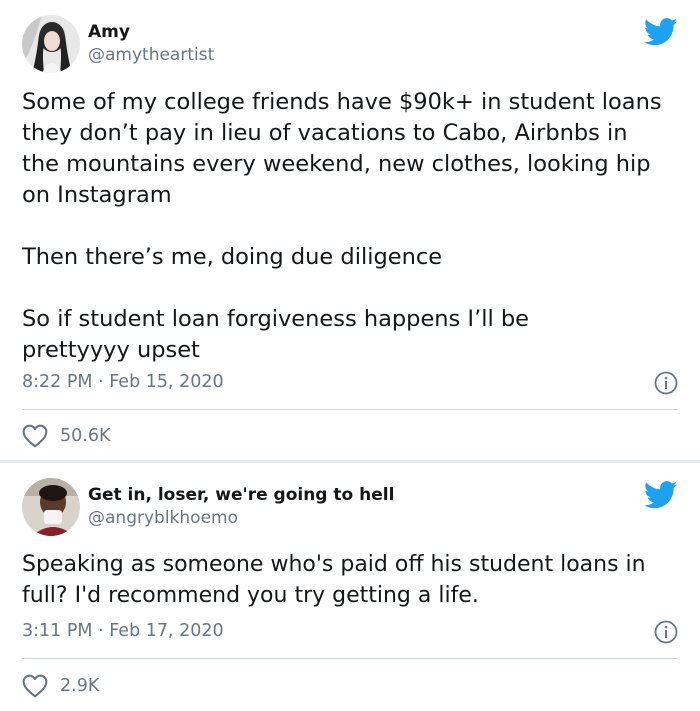  What do you see at coordinates (85, 436) in the screenshot?
I see `like-count: 50.6K` at bounding box center [85, 436].